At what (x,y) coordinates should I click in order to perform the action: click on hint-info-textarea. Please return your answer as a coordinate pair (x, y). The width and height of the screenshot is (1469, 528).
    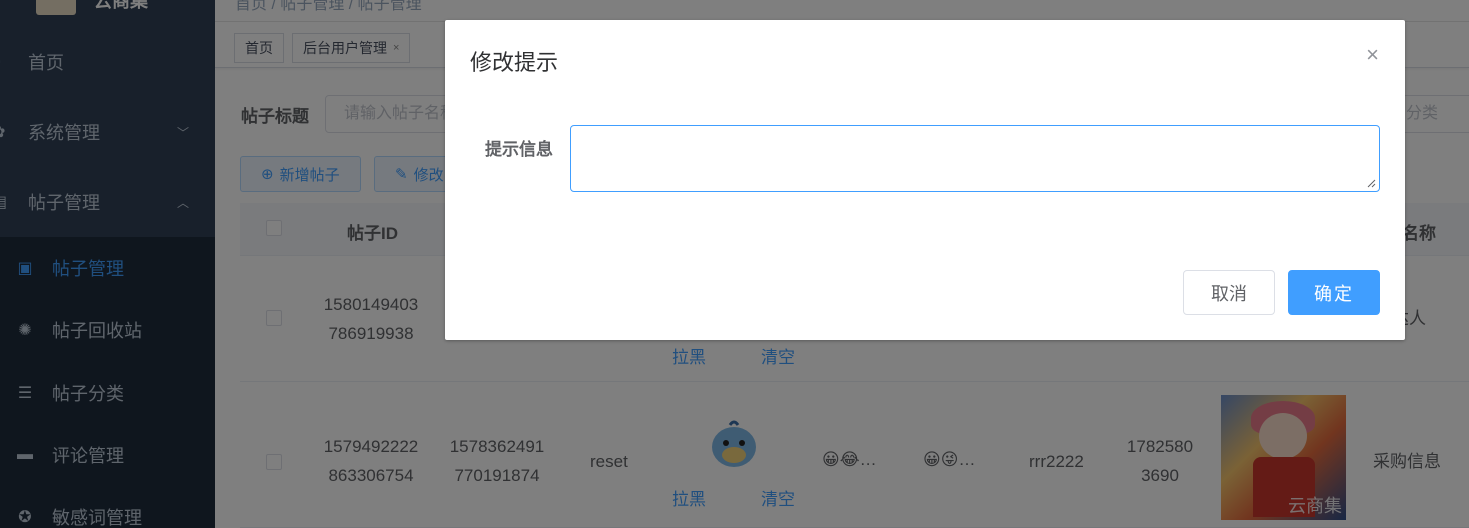
    Looking at the image, I should click on (975, 158).